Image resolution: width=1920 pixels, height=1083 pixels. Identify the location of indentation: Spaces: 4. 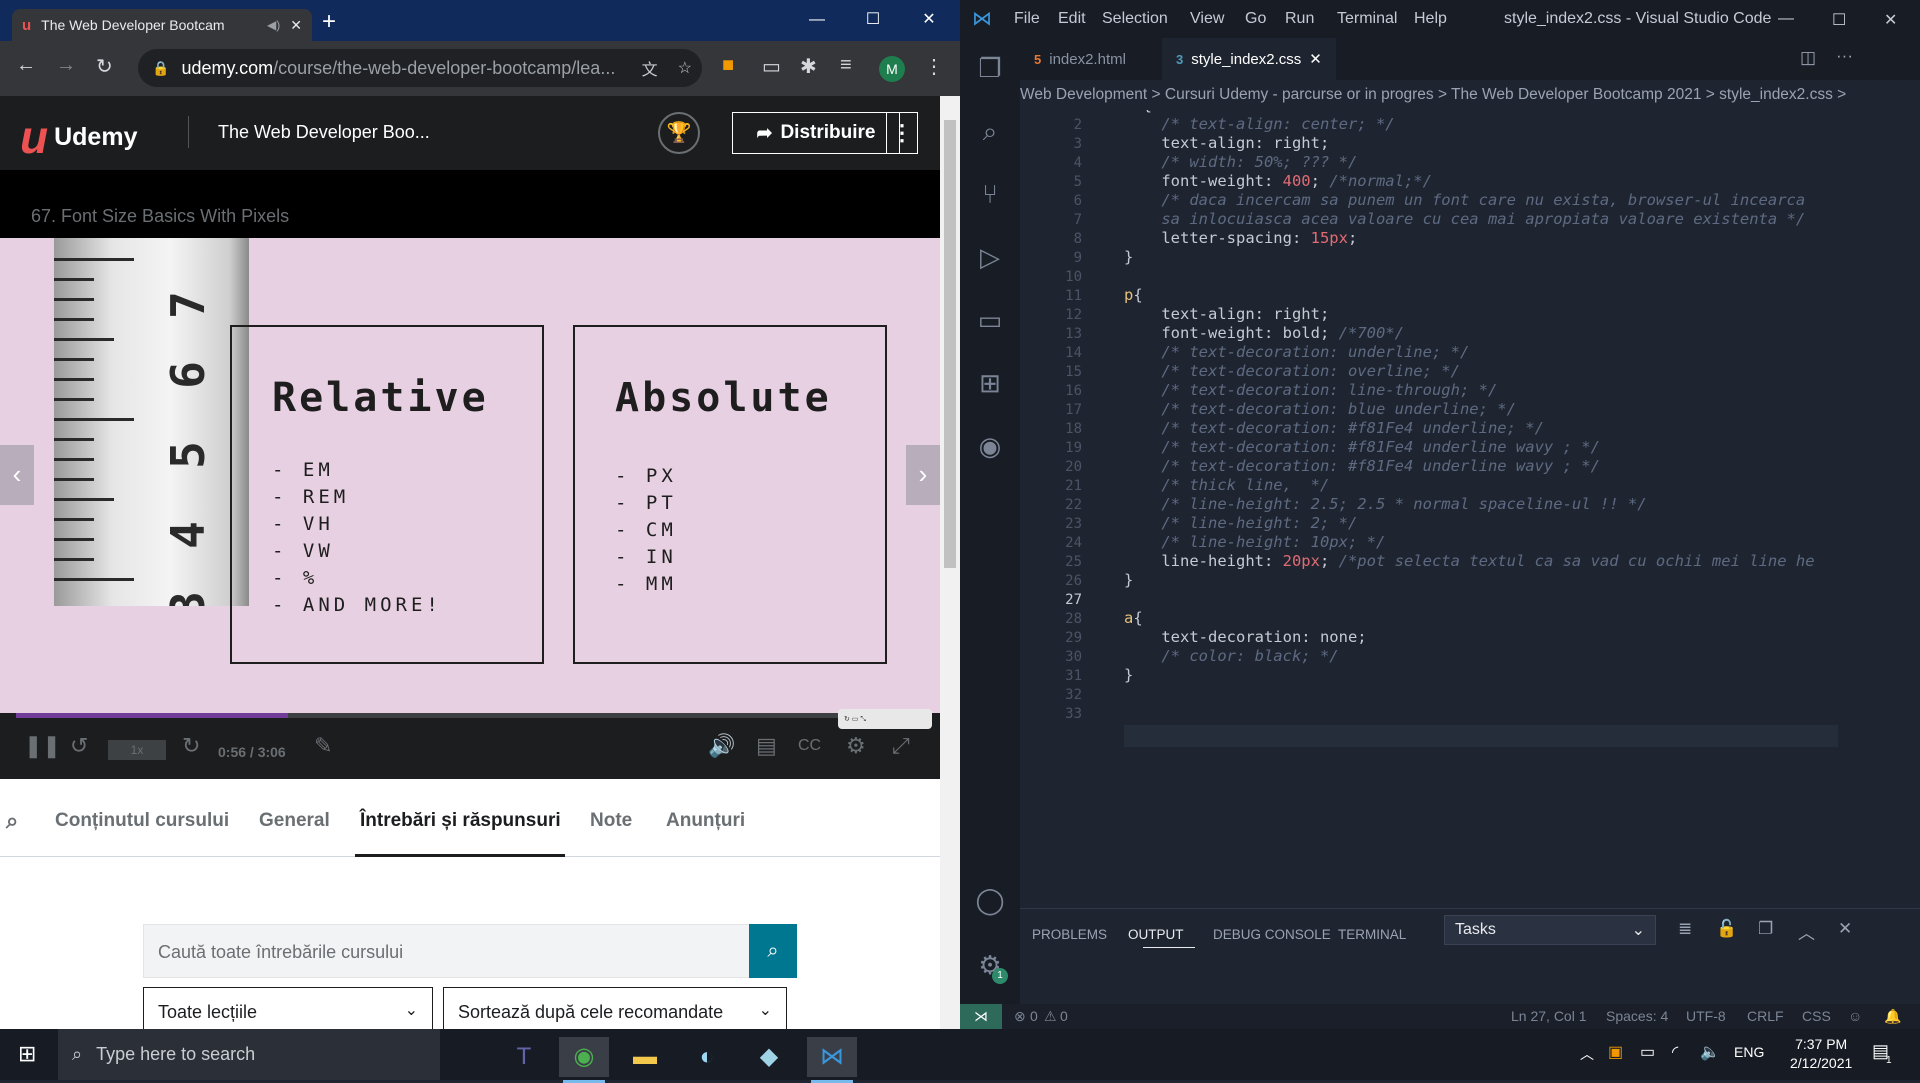
(1637, 1016).